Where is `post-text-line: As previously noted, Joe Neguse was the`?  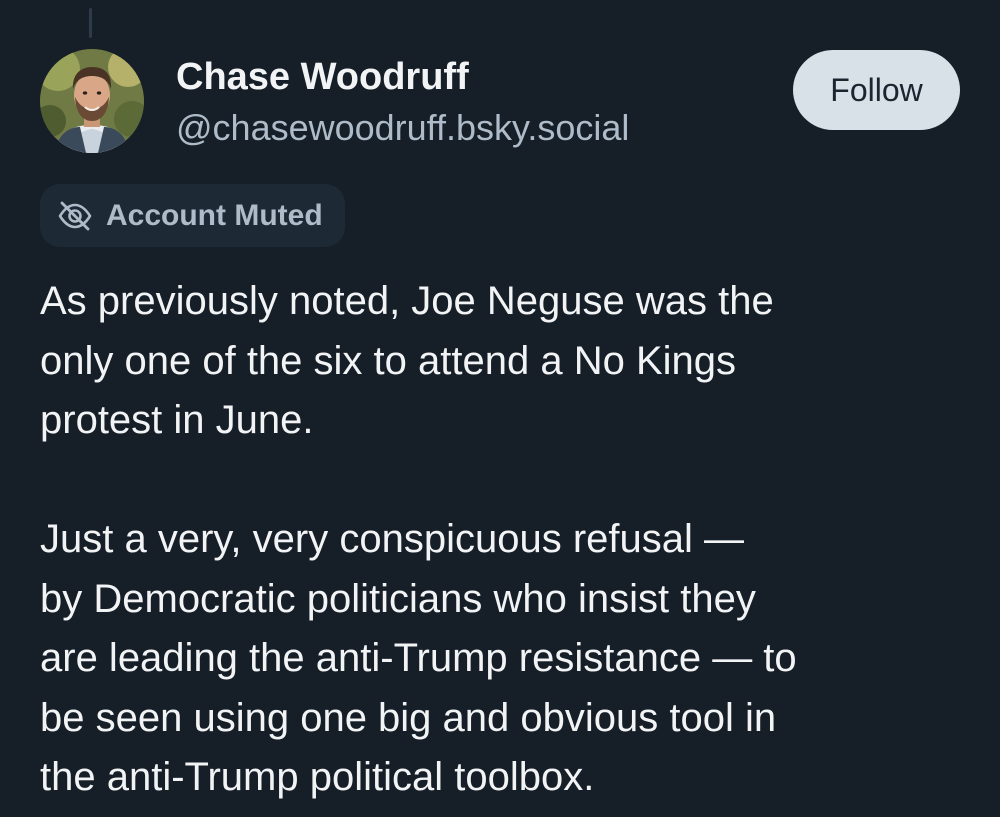 post-text-line: As previously noted, Joe Neguse was the is located at coordinates (407, 301).